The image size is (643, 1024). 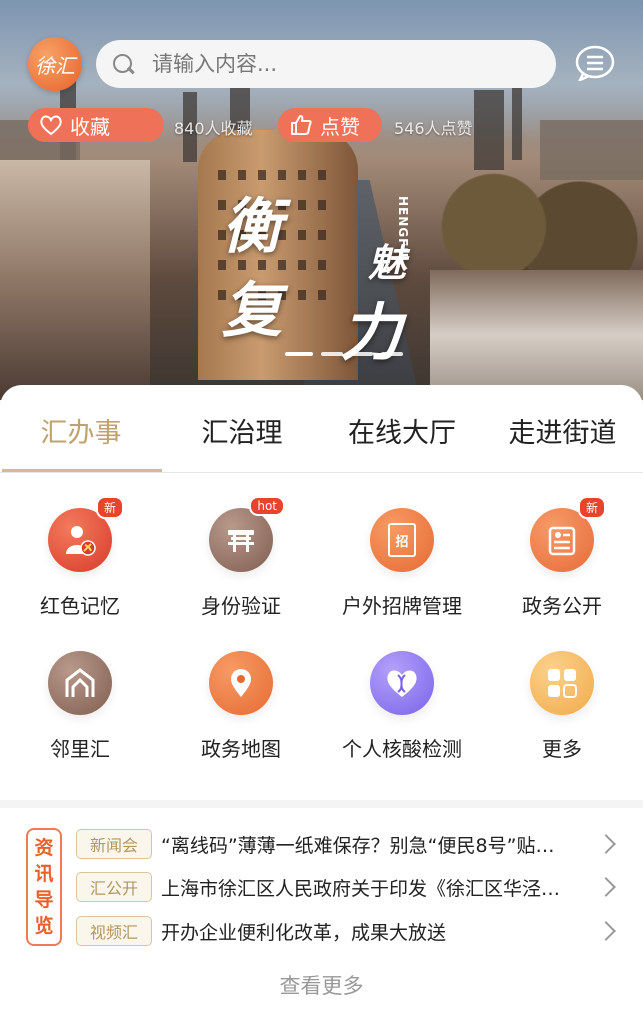 I want to click on service-label: 个人核酸检测, so click(x=402, y=749).